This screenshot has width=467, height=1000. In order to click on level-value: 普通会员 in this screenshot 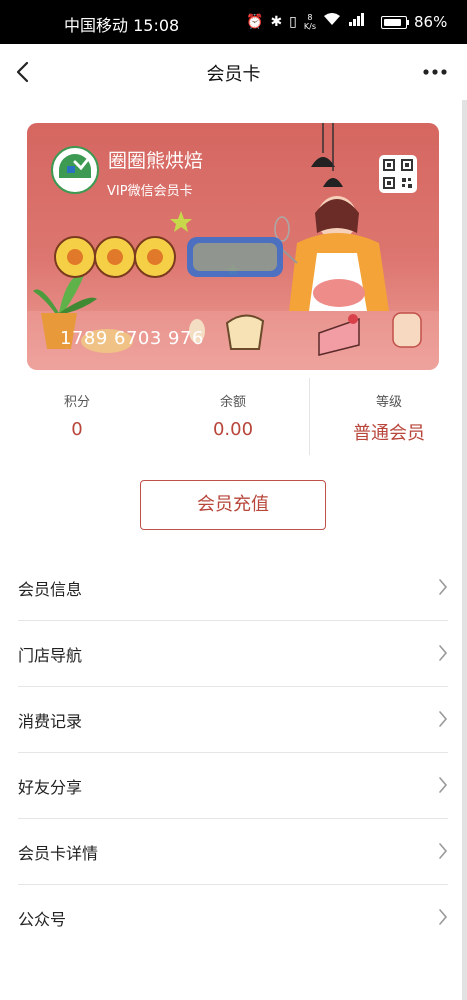, I will do `click(389, 433)`.